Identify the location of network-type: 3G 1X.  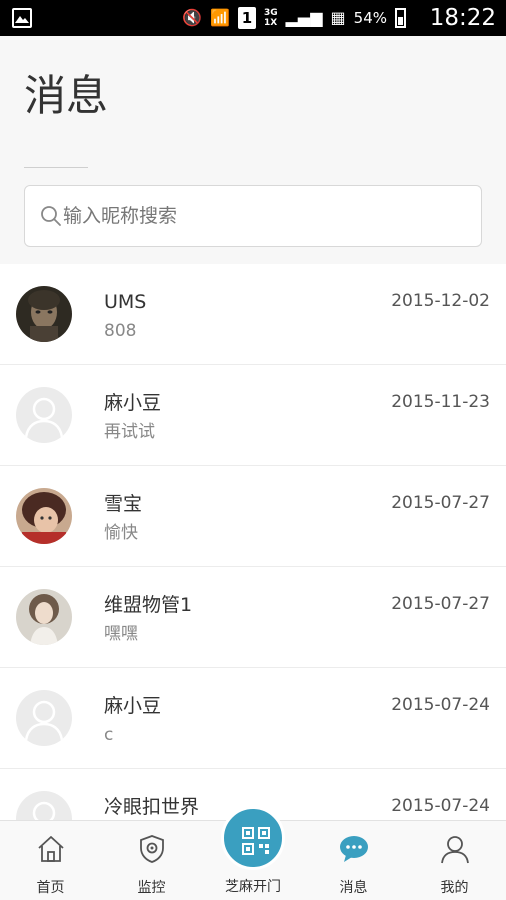
(271, 18).